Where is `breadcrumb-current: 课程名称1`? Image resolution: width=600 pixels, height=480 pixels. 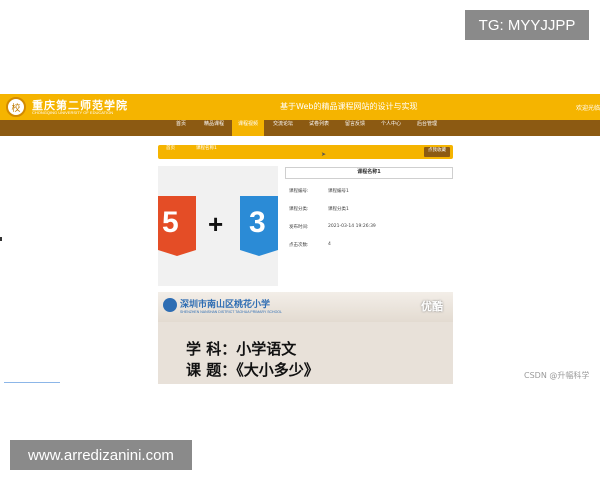
breadcrumb-current: 课程名称1 is located at coordinates (206, 148).